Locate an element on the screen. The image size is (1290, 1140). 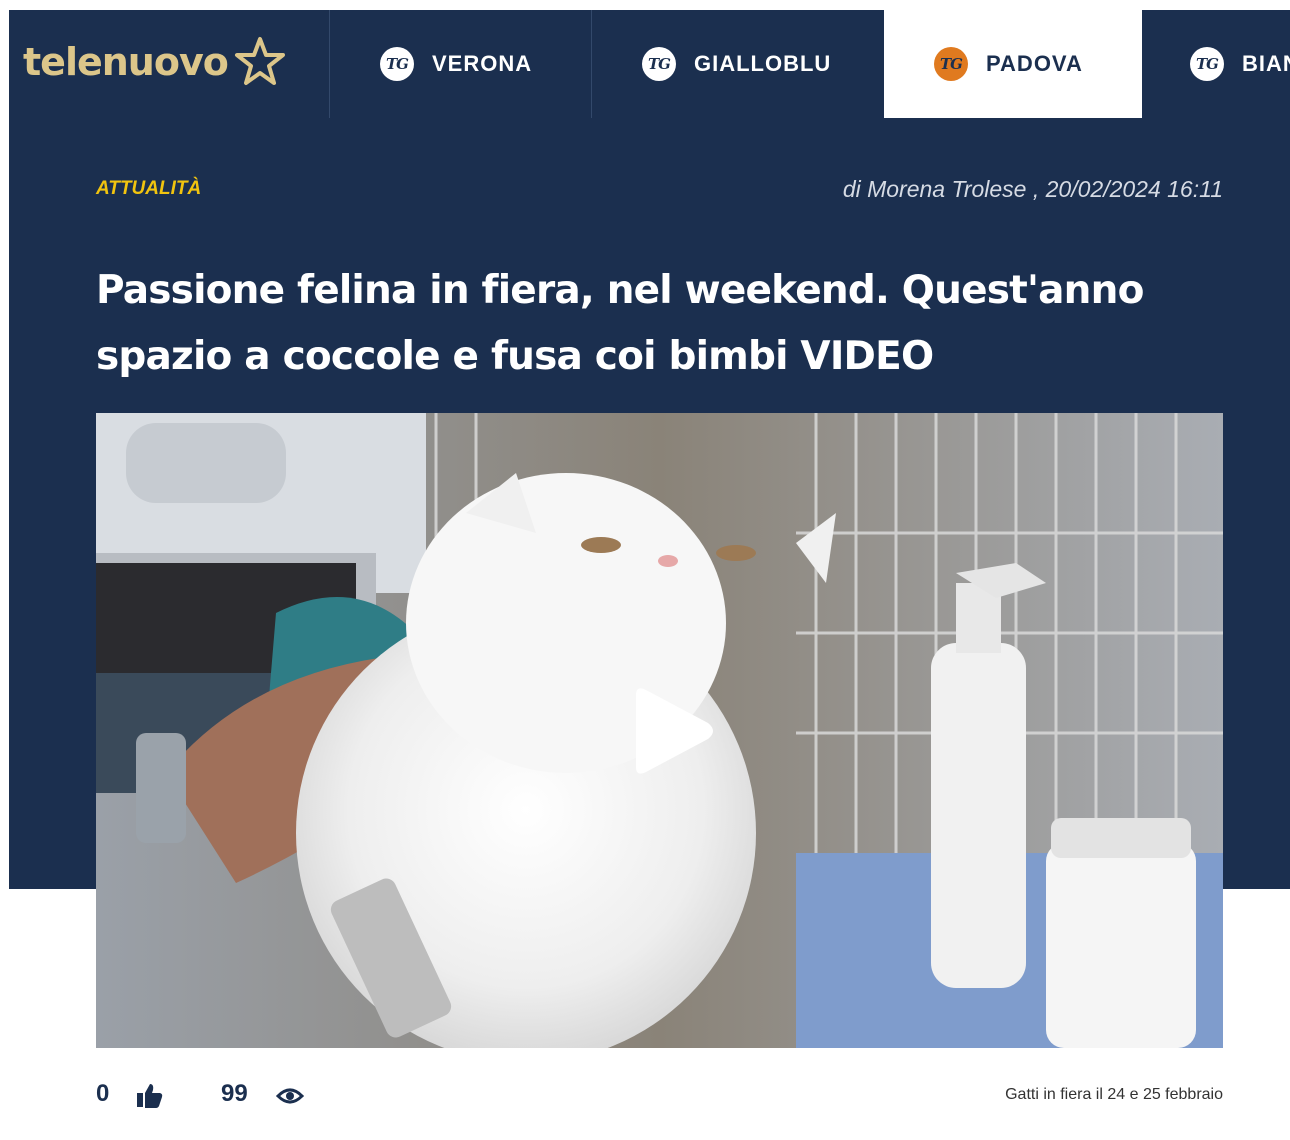
nav-item-bian: TG BIAN is located at coordinates (1216, 64).